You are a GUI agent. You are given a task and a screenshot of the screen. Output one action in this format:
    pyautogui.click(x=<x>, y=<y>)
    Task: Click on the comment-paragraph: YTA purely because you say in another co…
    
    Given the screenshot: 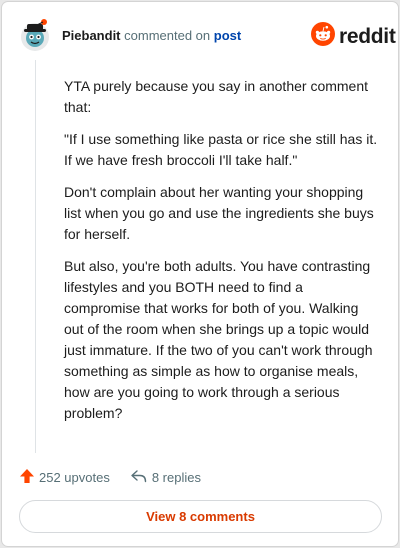 What is the action you would take?
    pyautogui.click(x=216, y=96)
    